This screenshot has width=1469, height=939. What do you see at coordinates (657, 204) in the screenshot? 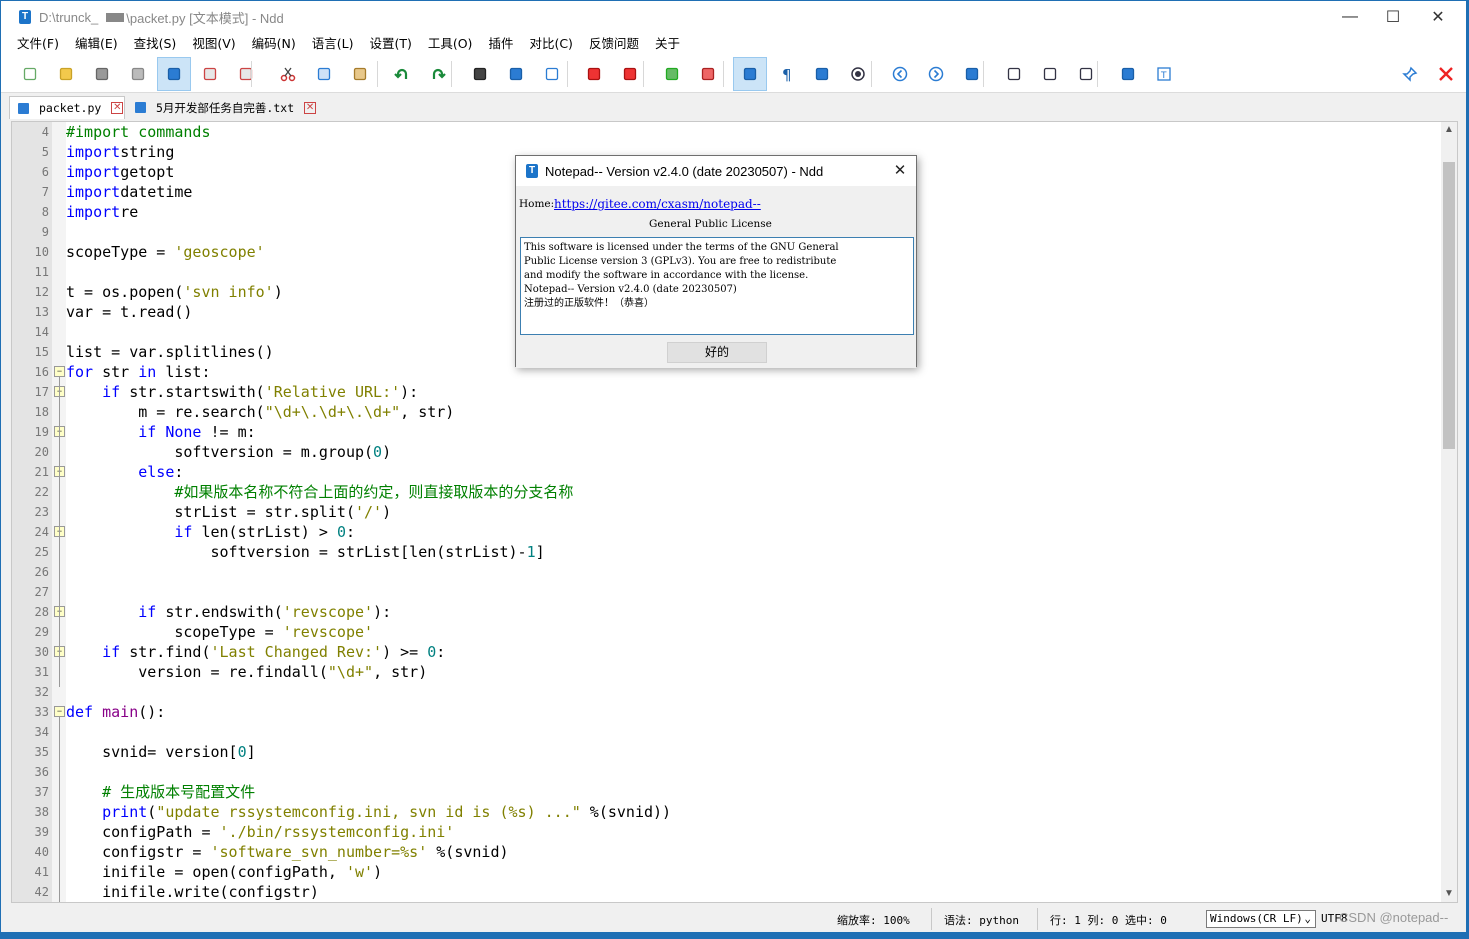
I see `home-link: https://gitee.com/cxasm/notepad--` at bounding box center [657, 204].